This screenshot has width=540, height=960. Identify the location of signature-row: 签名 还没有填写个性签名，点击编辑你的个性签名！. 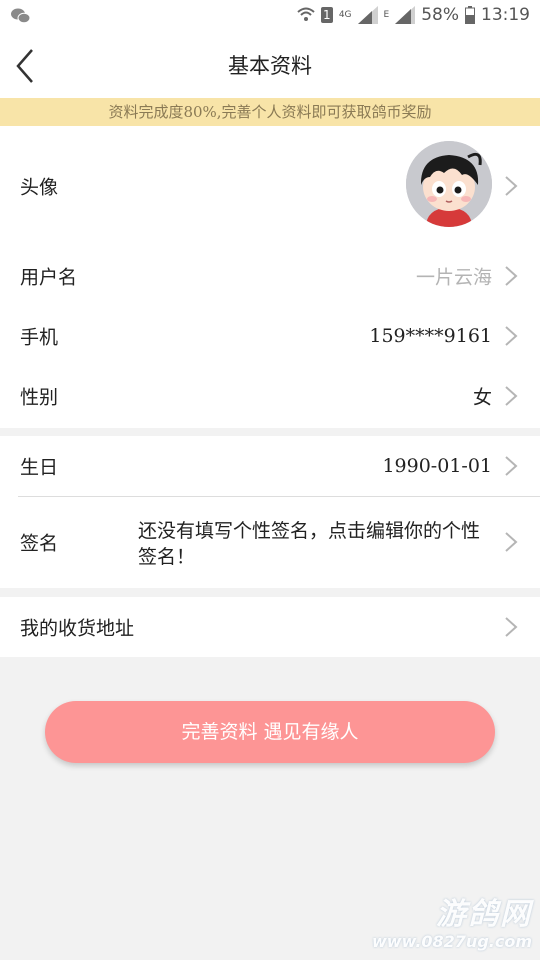
(270, 541).